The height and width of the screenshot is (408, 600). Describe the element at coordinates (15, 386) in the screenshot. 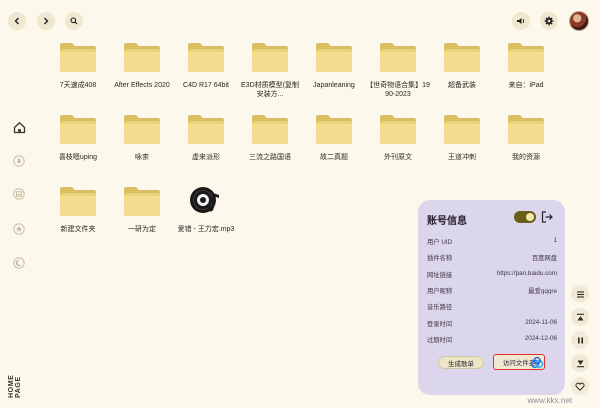

I see `home-page-label: HOME PAGE` at that location.